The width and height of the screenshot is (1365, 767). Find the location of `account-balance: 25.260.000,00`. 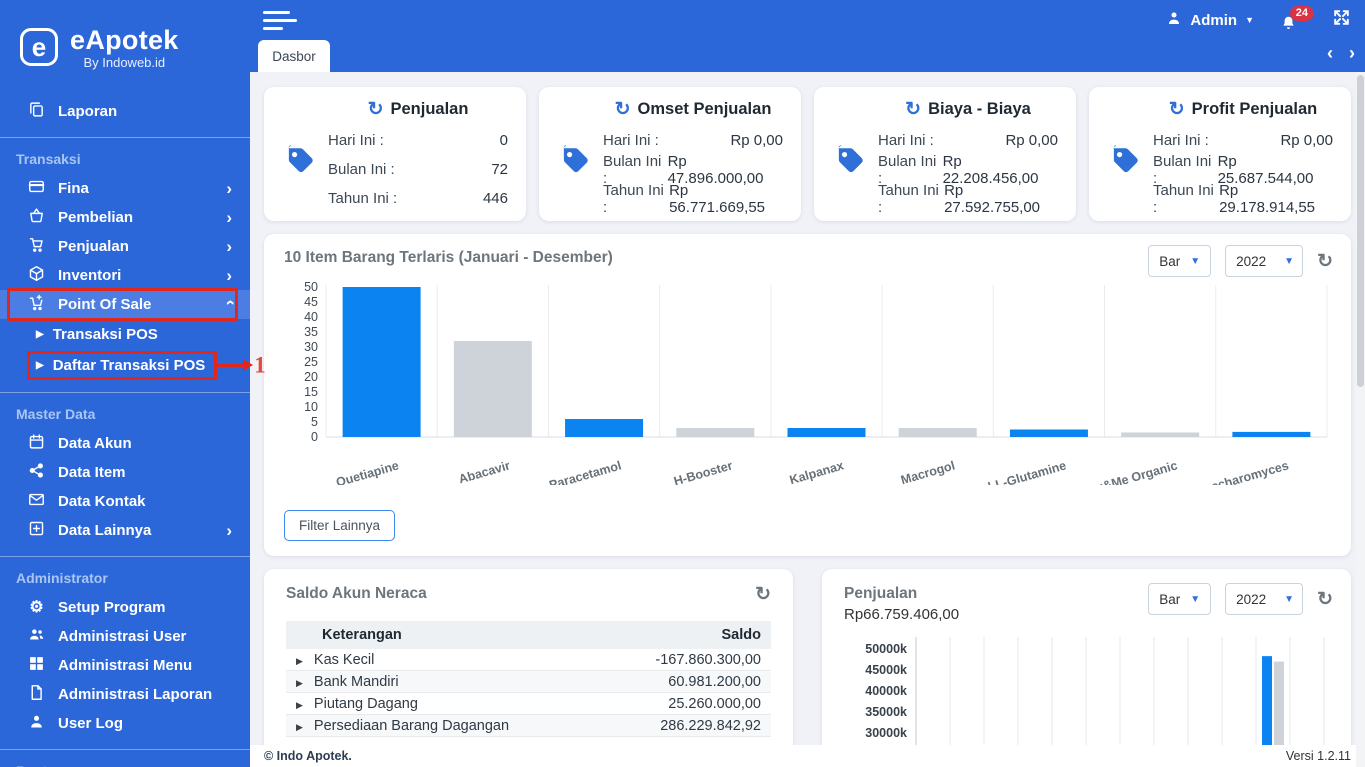

account-balance: 25.260.000,00 is located at coordinates (686, 703).